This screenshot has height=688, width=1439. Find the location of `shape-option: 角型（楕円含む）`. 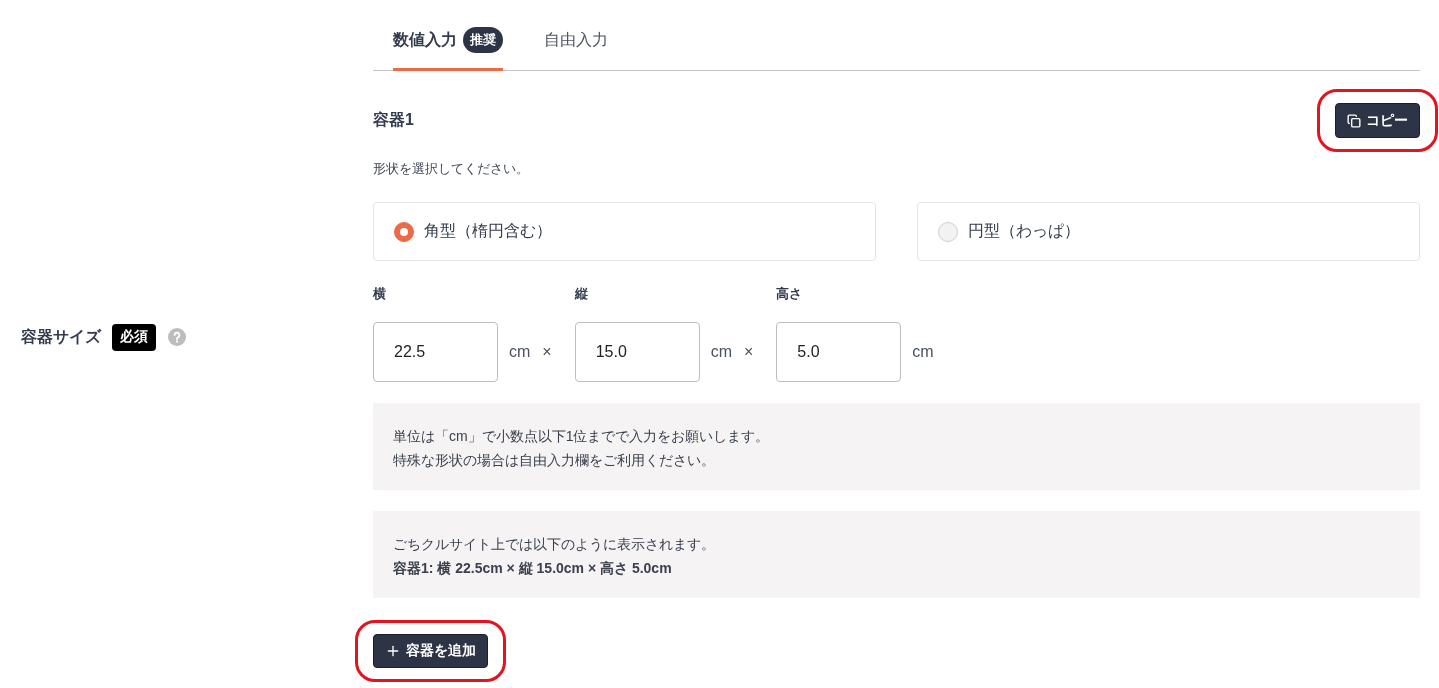

shape-option: 角型（楕円含む） is located at coordinates (624, 231).